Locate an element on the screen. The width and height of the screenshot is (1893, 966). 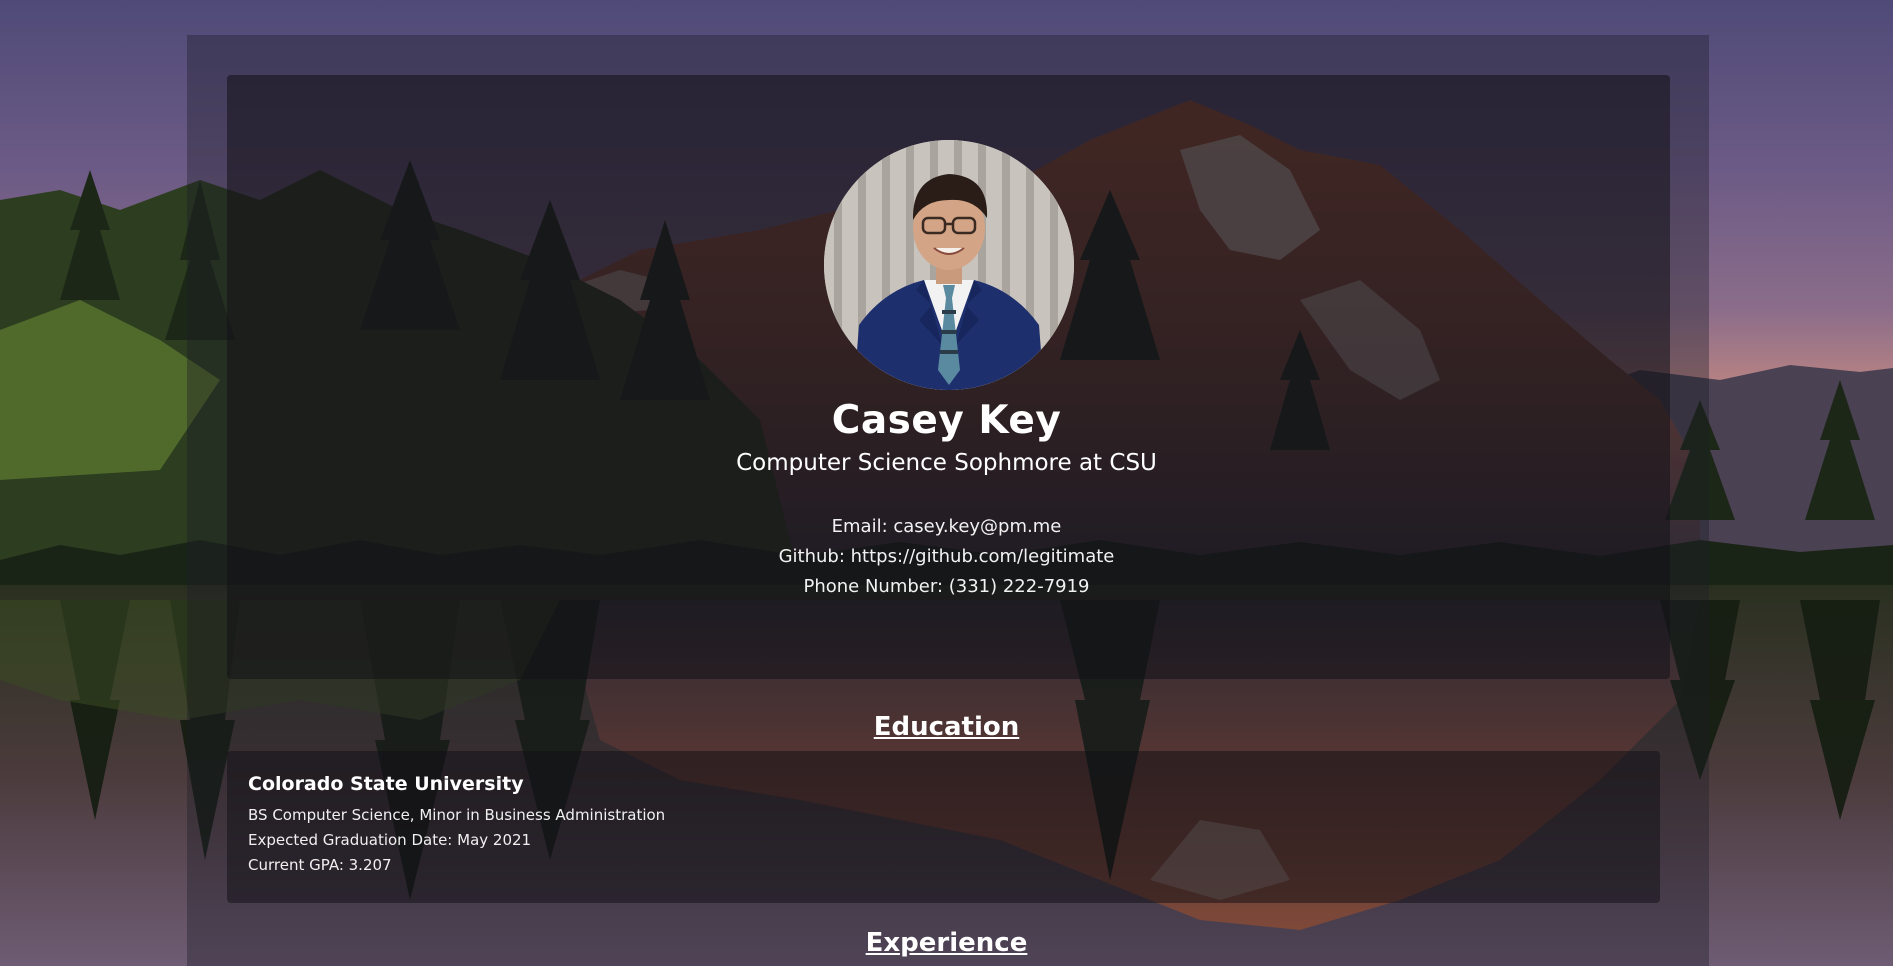
contact-phone: Phone Number: (331) 222-7919 is located at coordinates (946, 586).